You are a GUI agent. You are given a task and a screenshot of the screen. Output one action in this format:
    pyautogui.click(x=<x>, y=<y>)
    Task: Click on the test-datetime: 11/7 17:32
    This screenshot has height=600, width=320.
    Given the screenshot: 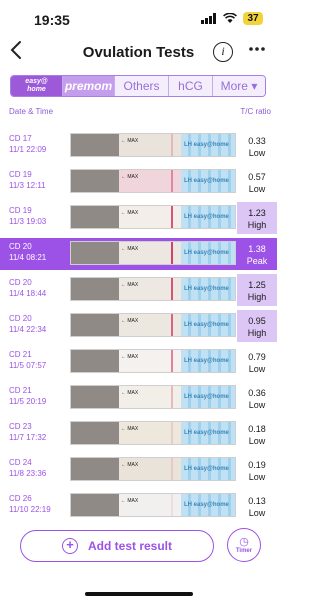 What is the action you would take?
    pyautogui.click(x=28, y=437)
    